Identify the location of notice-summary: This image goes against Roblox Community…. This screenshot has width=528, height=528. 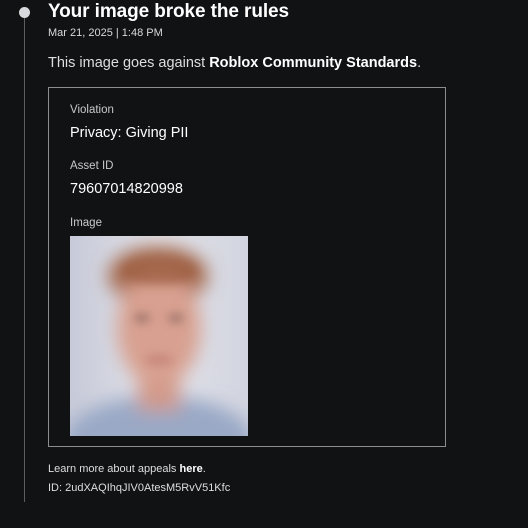
(234, 63).